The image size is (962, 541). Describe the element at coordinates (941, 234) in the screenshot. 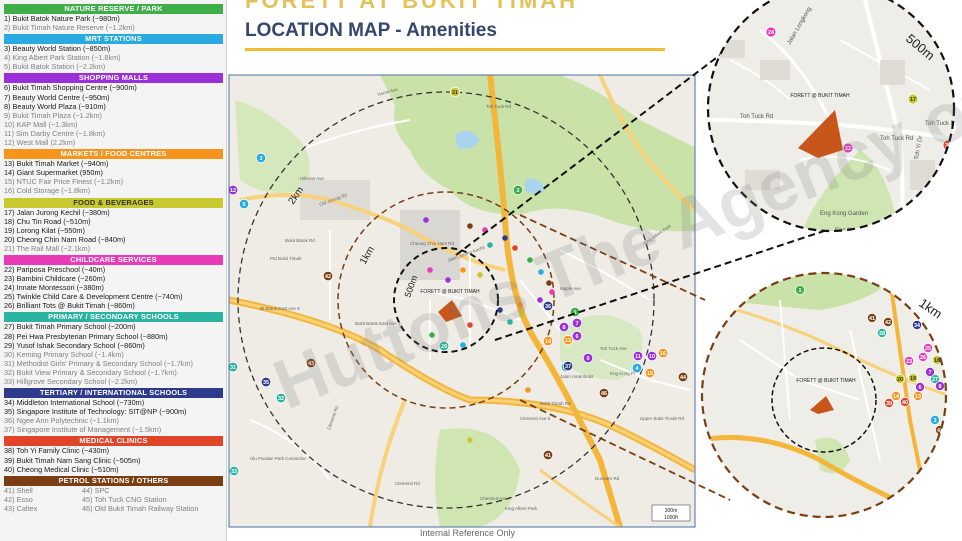

I see `road-label: Tuck Rd` at that location.